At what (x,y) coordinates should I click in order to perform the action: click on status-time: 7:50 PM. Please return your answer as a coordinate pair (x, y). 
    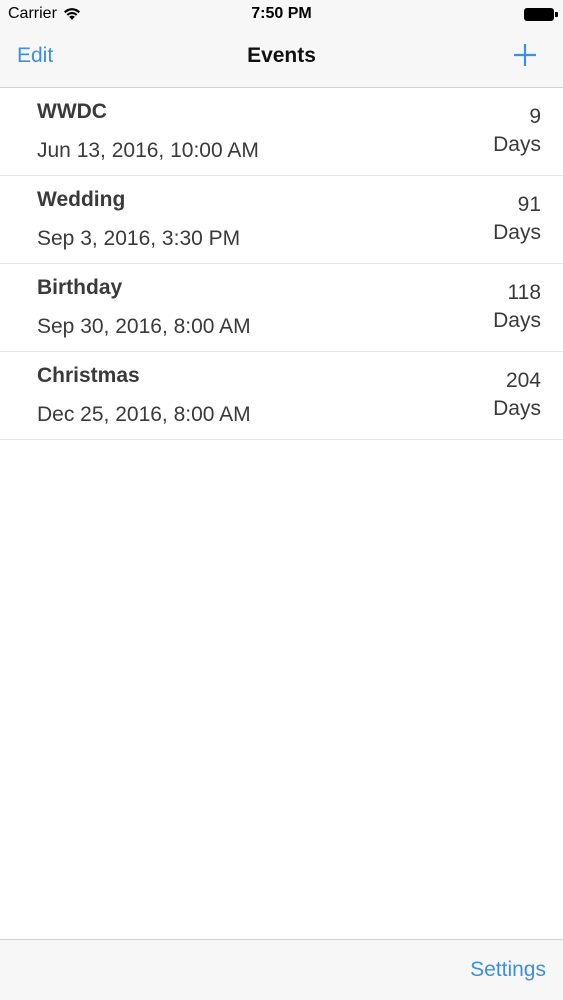
    Looking at the image, I should click on (281, 13).